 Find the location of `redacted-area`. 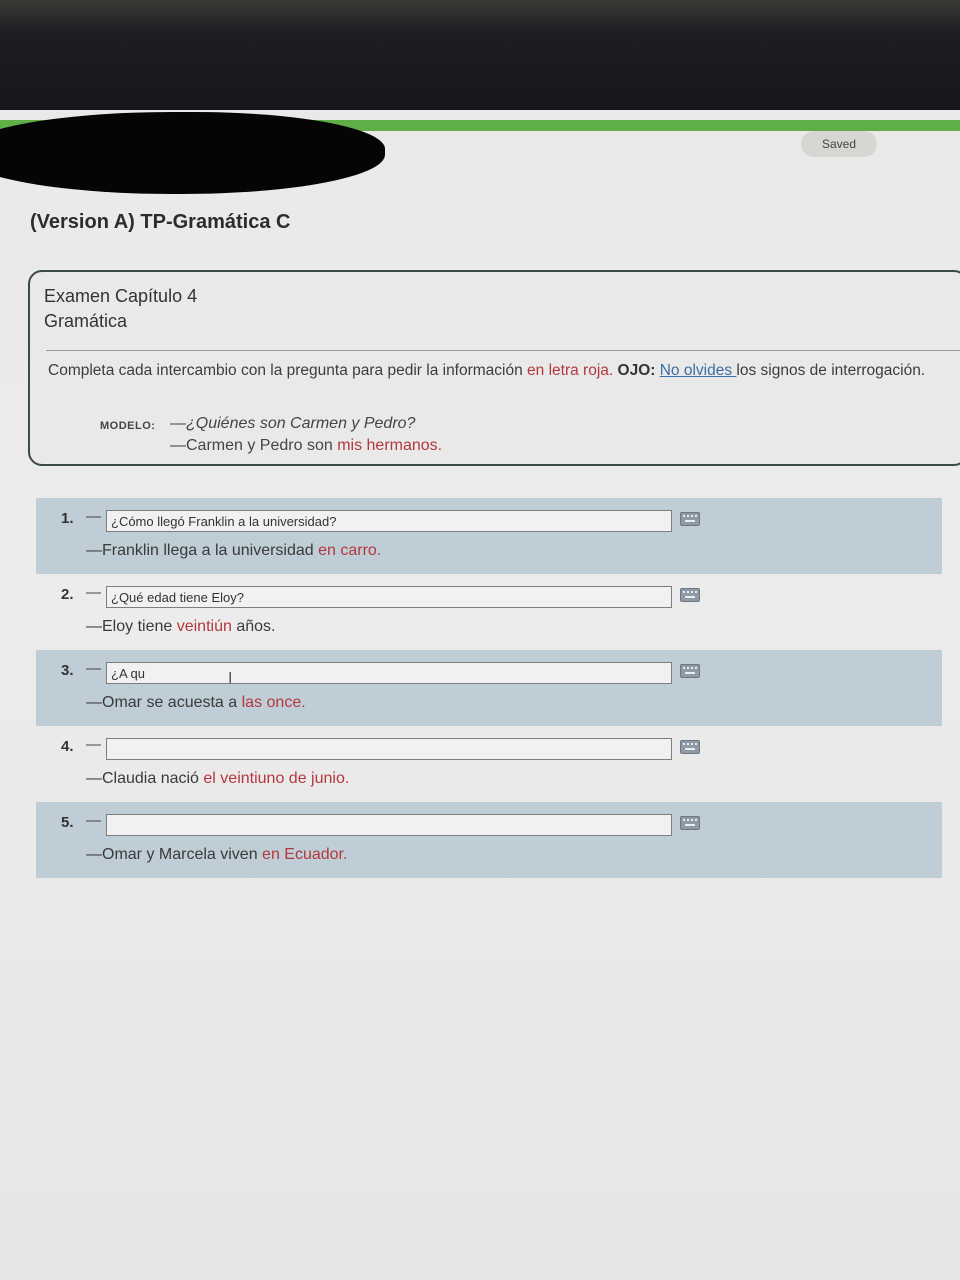

redacted-area is located at coordinates (192, 153).